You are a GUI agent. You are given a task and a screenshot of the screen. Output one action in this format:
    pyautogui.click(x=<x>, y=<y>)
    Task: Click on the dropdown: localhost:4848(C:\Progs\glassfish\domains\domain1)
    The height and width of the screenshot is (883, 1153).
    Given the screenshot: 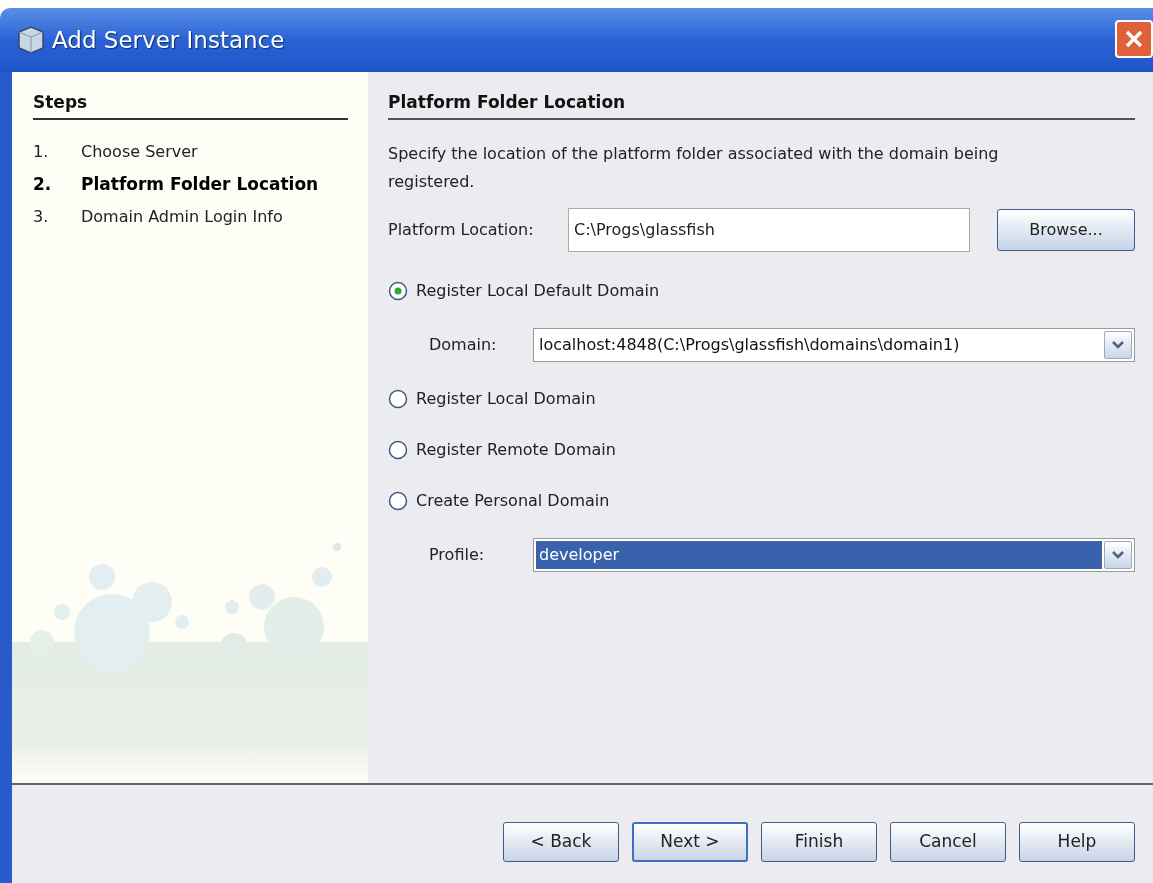 What is the action you would take?
    pyautogui.click(x=834, y=345)
    